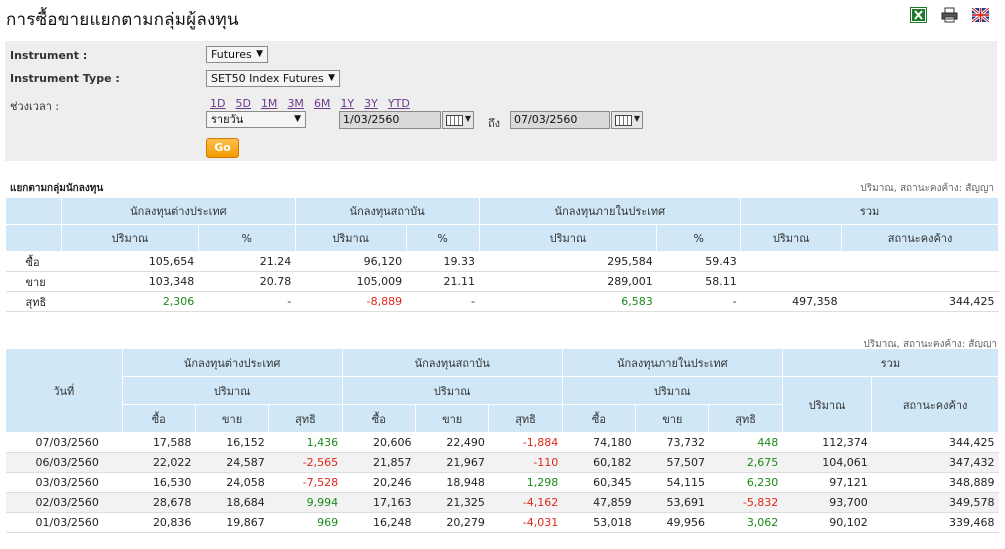 The image size is (1005, 549). Describe the element at coordinates (599, 442) in the screenshot. I see `local-buy: 74,180` at that location.